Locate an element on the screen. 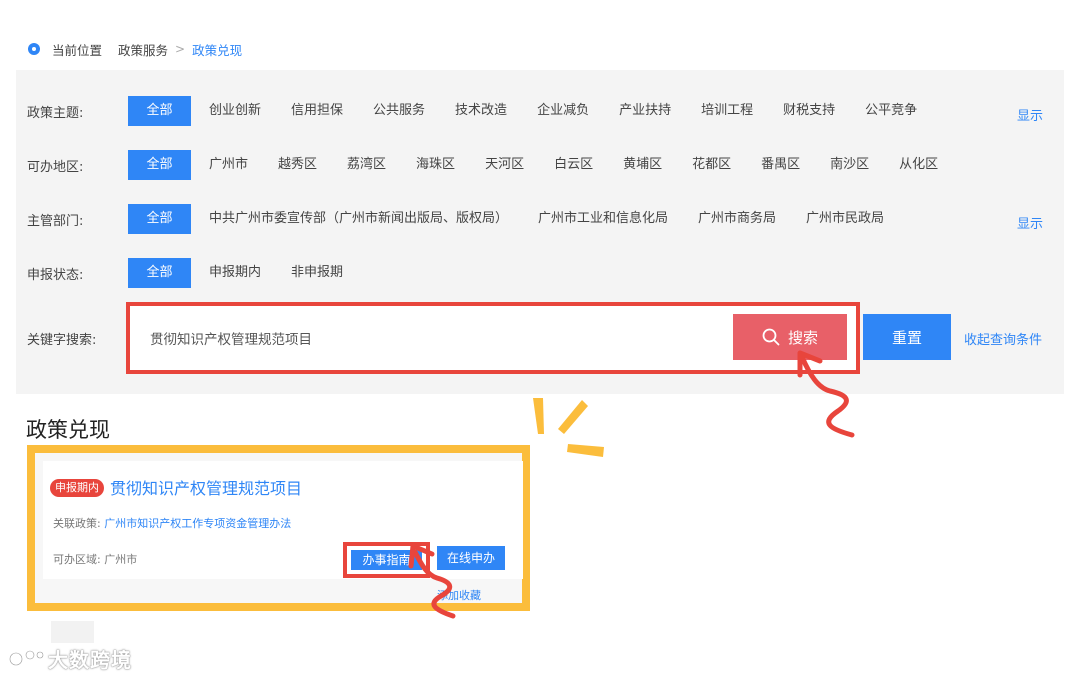  theme-show-more-link: 显示 is located at coordinates (1030, 114).